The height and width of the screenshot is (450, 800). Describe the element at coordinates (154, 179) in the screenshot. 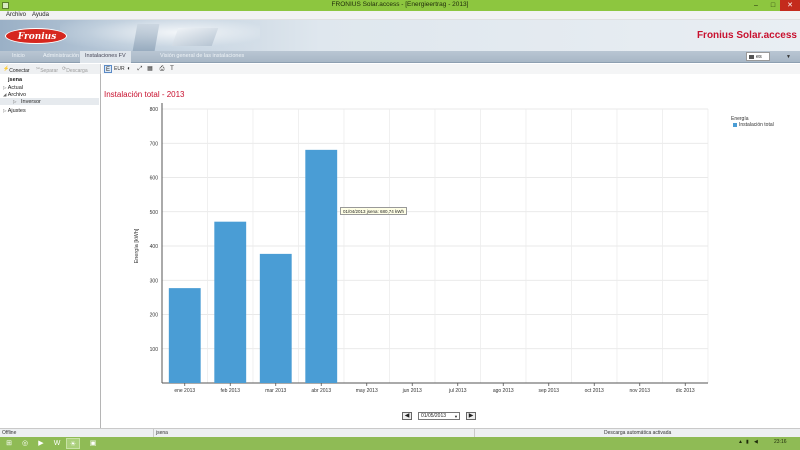

I see `y-tick-label: 600` at that location.